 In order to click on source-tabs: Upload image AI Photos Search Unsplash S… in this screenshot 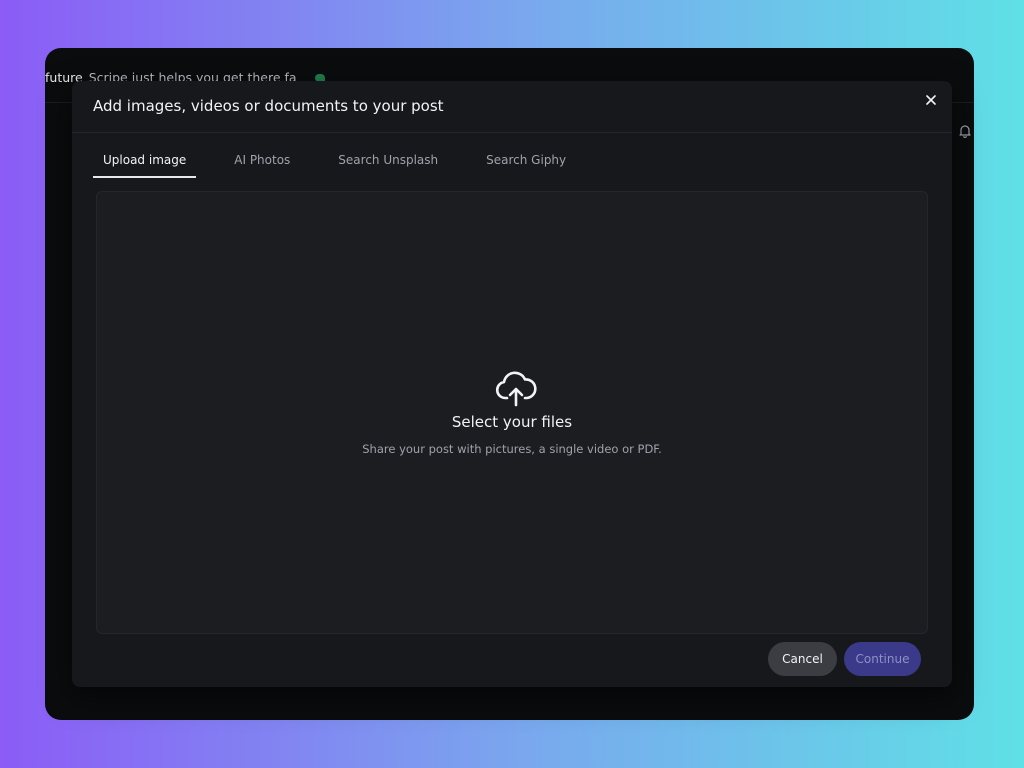, I will do `click(348, 159)`.